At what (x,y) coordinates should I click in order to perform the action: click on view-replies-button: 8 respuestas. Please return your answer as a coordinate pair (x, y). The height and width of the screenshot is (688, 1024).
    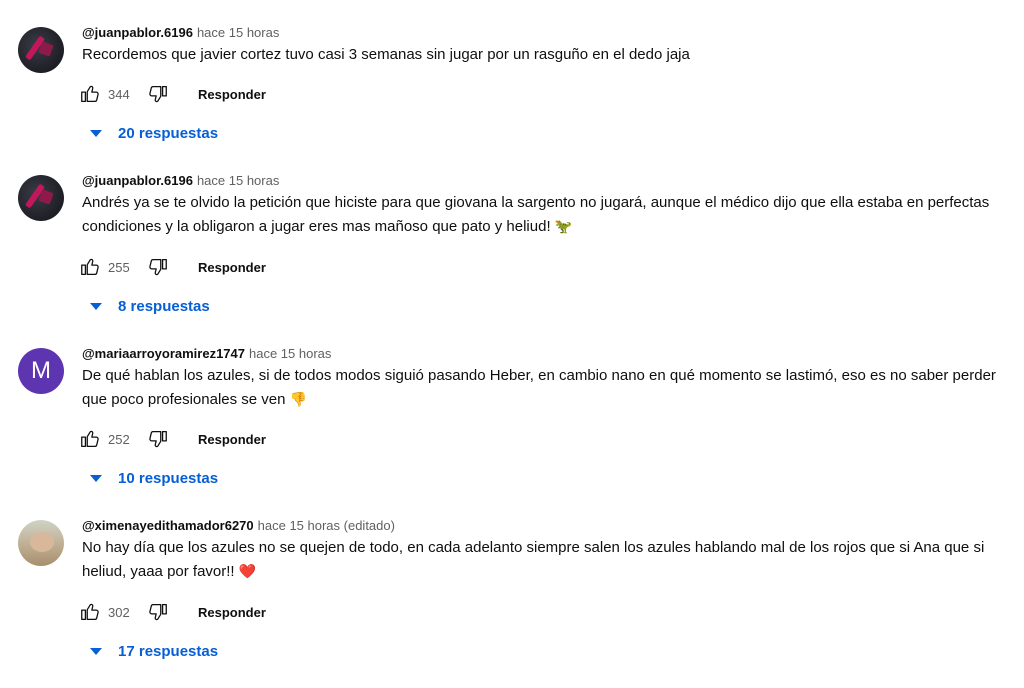
    Looking at the image, I should click on (148, 306).